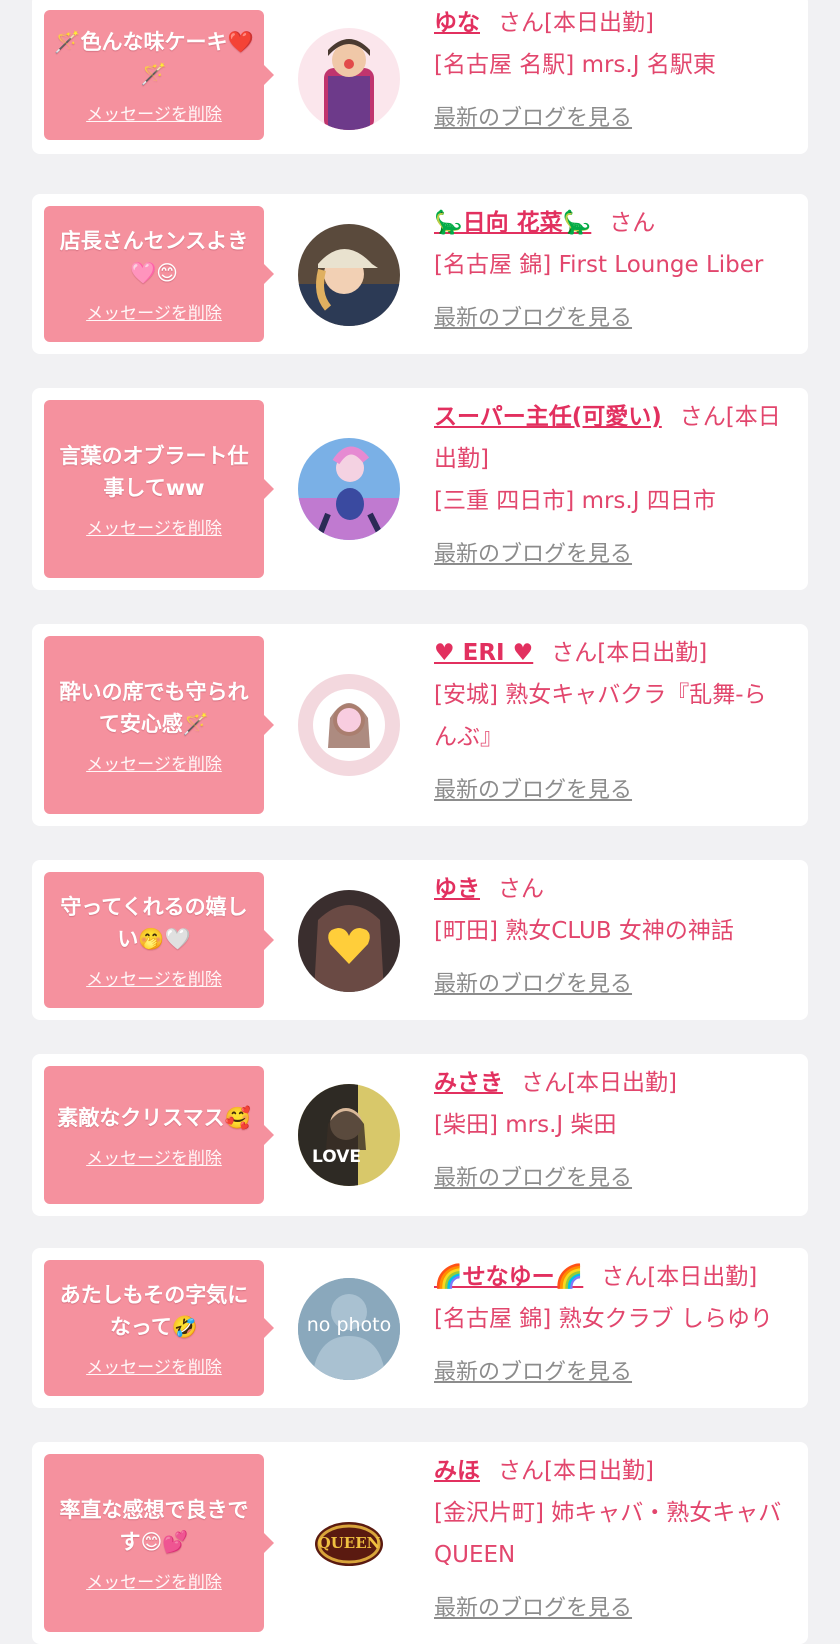 The width and height of the screenshot is (840, 1644). What do you see at coordinates (525, 1125) in the screenshot?
I see `shop-name: [柴田] mrs.J 柴田` at bounding box center [525, 1125].